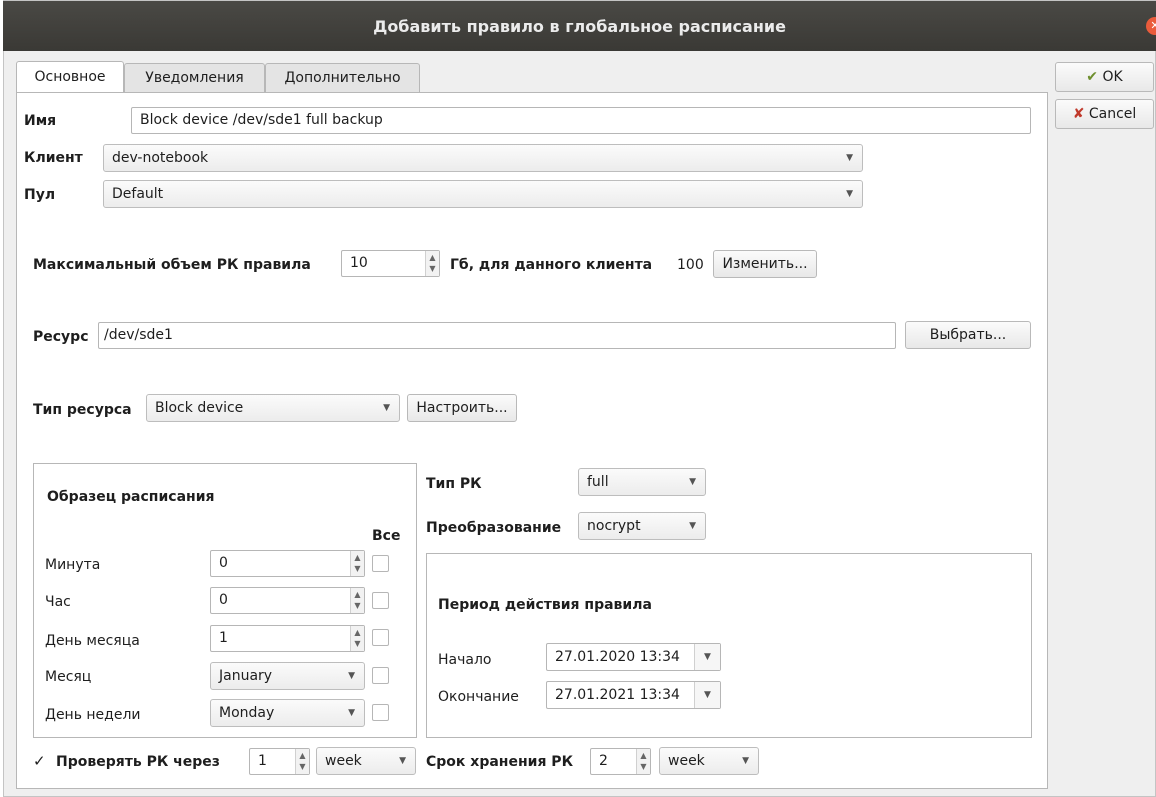 This screenshot has width=1156, height=797. I want to click on hour-spinner: 0 ▲ ▼, so click(287, 600).